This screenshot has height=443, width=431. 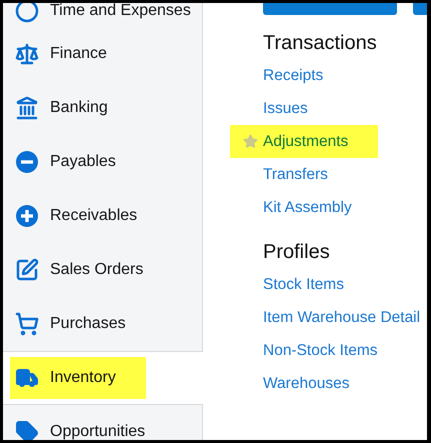 What do you see at coordinates (27, 378) in the screenshot?
I see `truck-icon` at bounding box center [27, 378].